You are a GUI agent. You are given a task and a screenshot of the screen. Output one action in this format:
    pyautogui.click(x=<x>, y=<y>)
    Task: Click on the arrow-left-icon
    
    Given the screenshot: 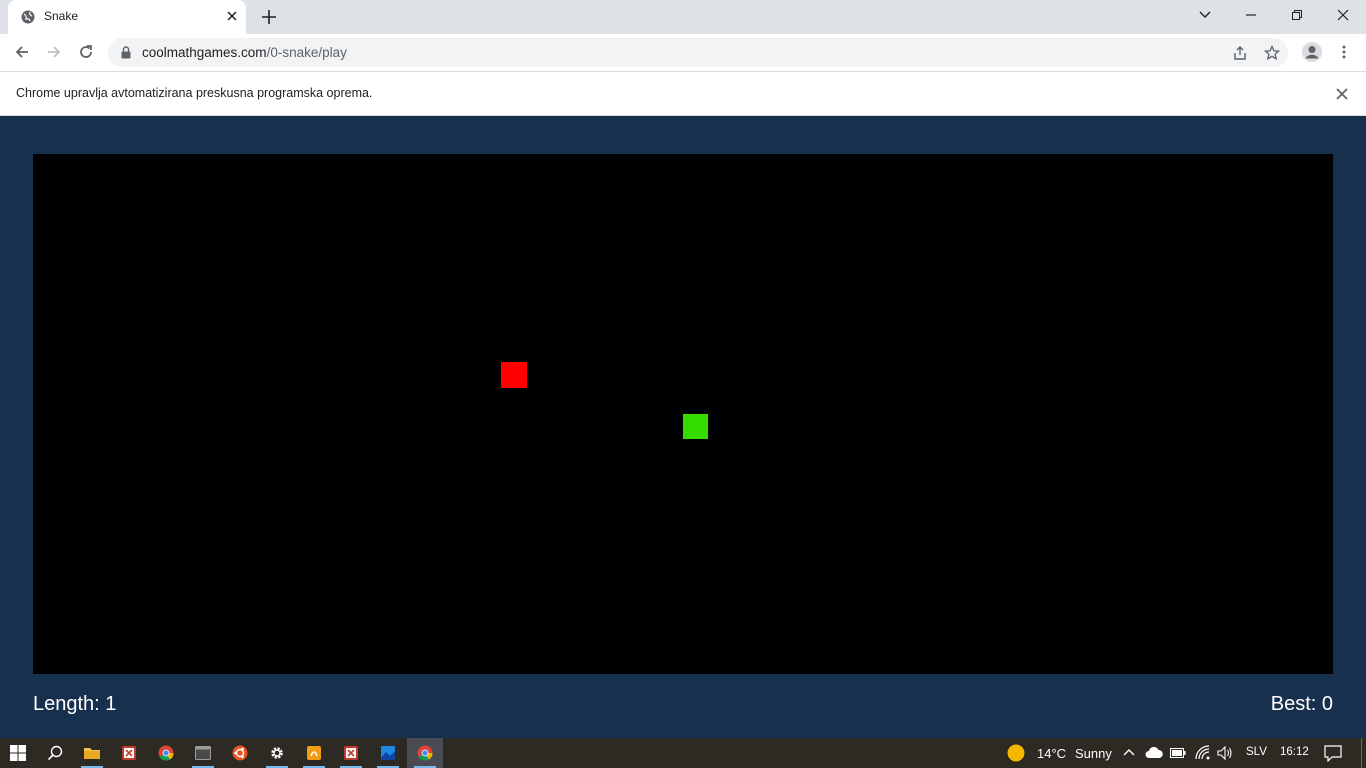 What is the action you would take?
    pyautogui.click(x=21, y=52)
    